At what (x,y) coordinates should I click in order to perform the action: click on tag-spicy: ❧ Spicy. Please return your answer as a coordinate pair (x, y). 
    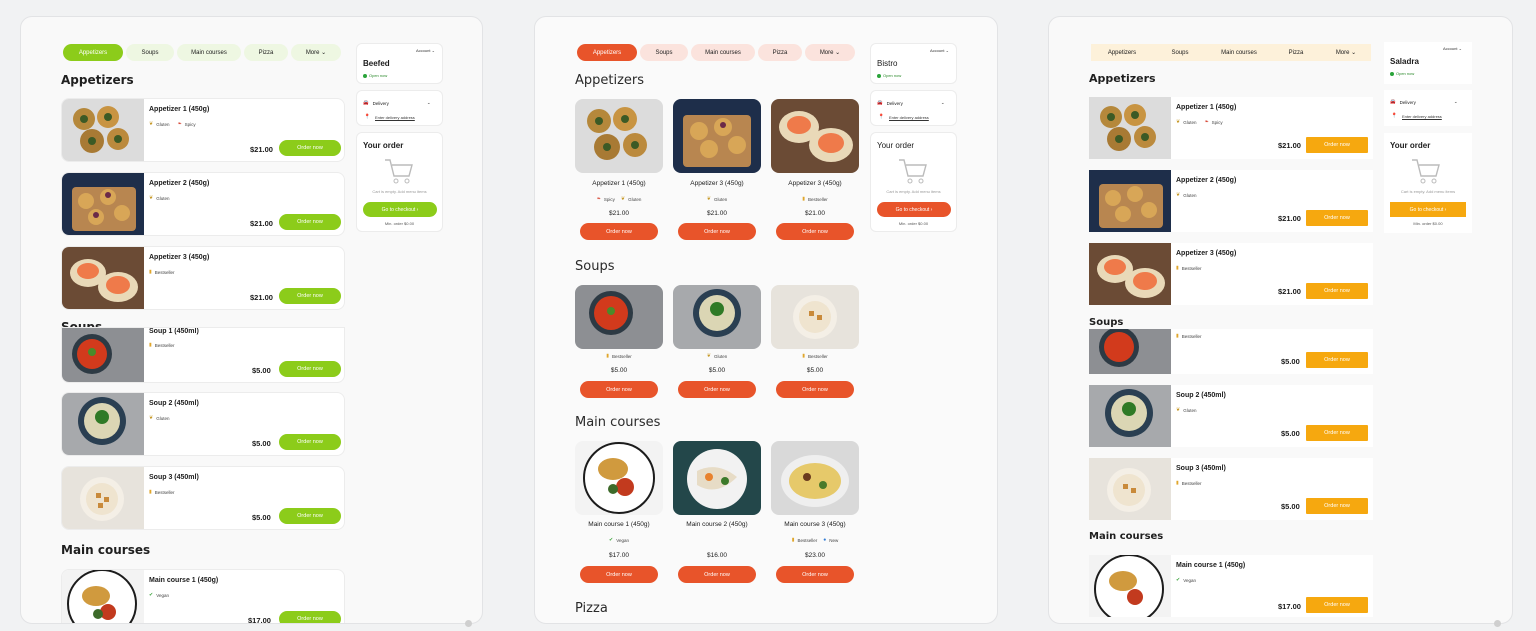
    Looking at the image, I should click on (606, 199).